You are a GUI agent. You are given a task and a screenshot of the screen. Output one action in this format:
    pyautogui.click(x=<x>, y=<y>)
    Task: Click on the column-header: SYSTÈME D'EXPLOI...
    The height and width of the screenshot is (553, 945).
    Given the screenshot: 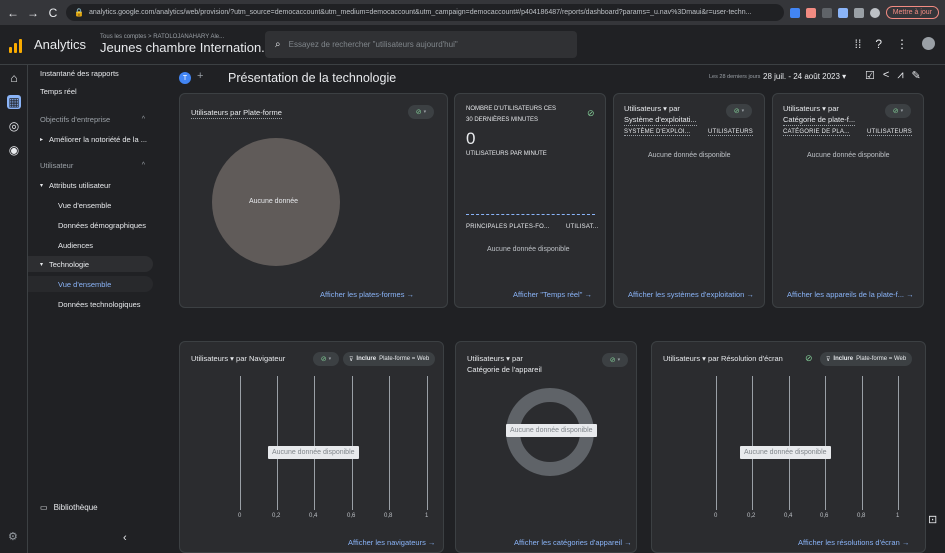 What is the action you would take?
    pyautogui.click(x=657, y=132)
    